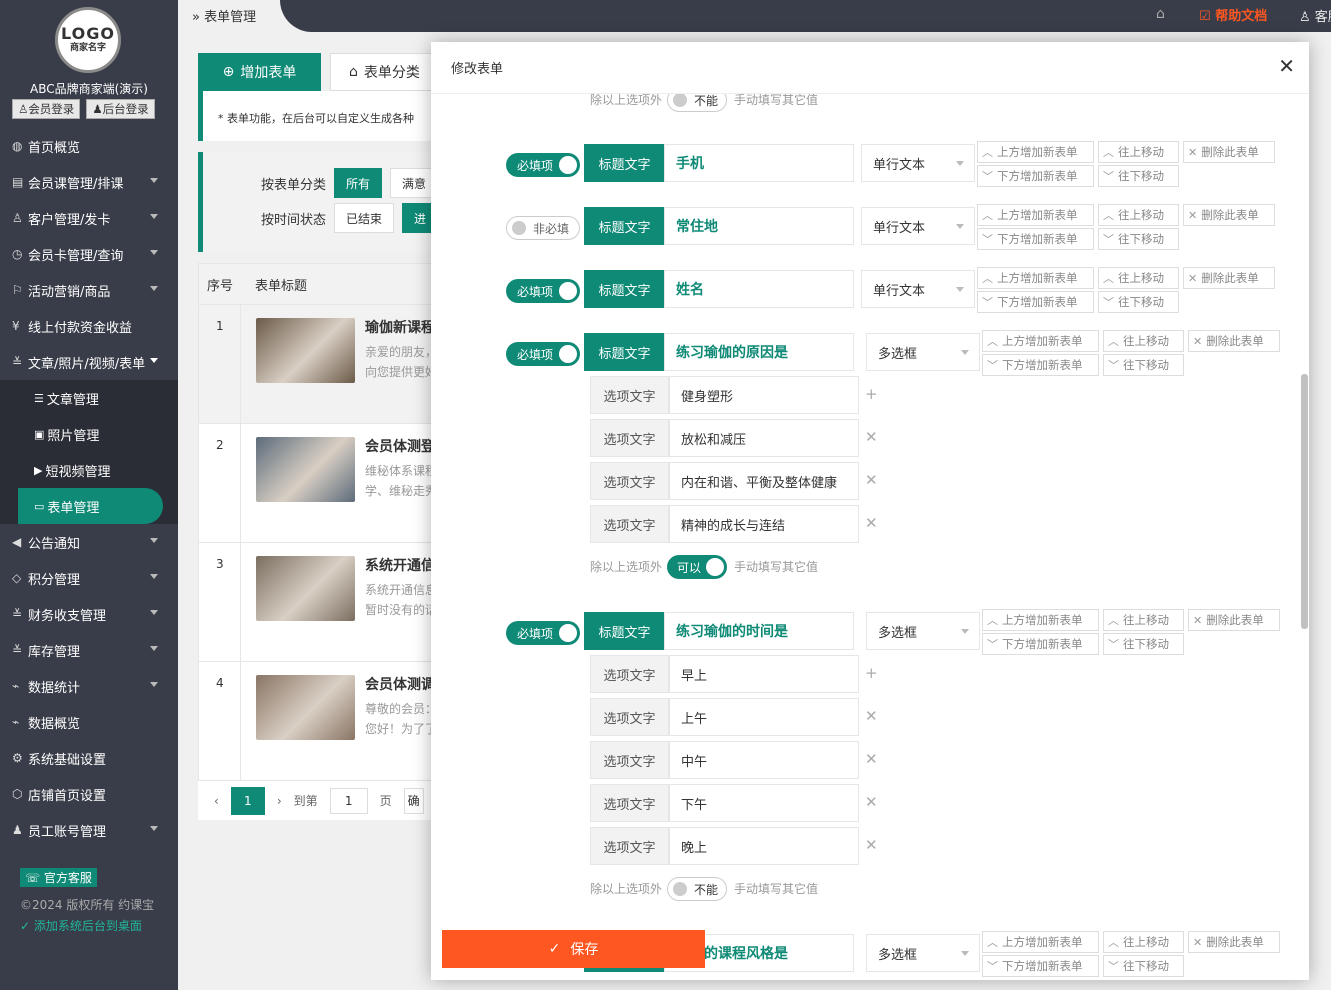 The height and width of the screenshot is (990, 1331). Describe the element at coordinates (759, 163) in the screenshot. I see `title-input: 手机` at that location.